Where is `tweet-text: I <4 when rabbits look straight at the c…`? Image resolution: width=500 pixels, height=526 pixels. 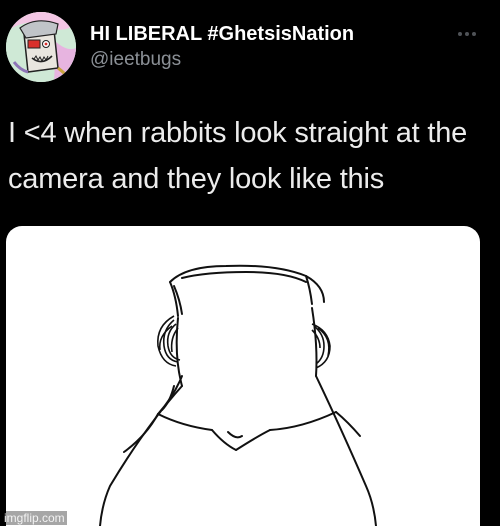 tweet-text: I <4 when rabbits look straight at the c… is located at coordinates (238, 156).